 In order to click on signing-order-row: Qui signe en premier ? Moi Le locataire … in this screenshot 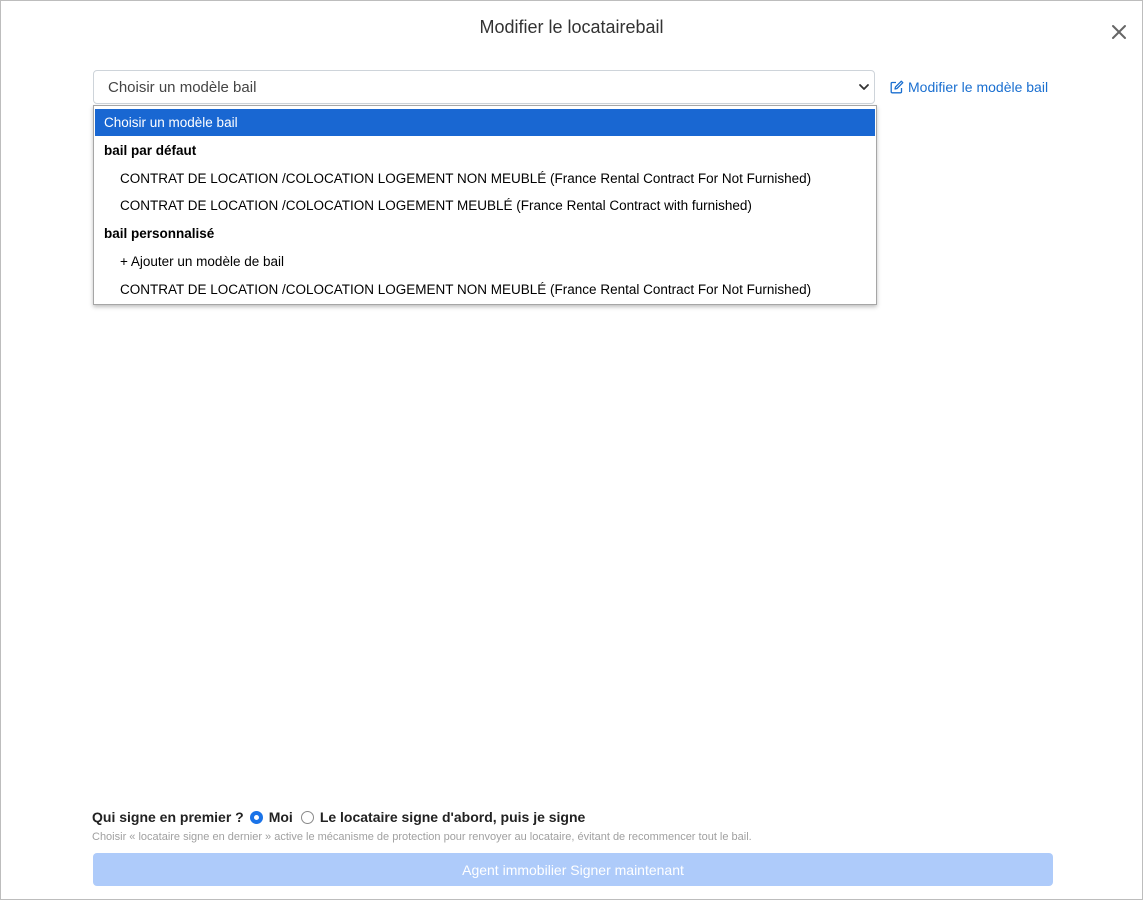, I will do `click(338, 817)`.